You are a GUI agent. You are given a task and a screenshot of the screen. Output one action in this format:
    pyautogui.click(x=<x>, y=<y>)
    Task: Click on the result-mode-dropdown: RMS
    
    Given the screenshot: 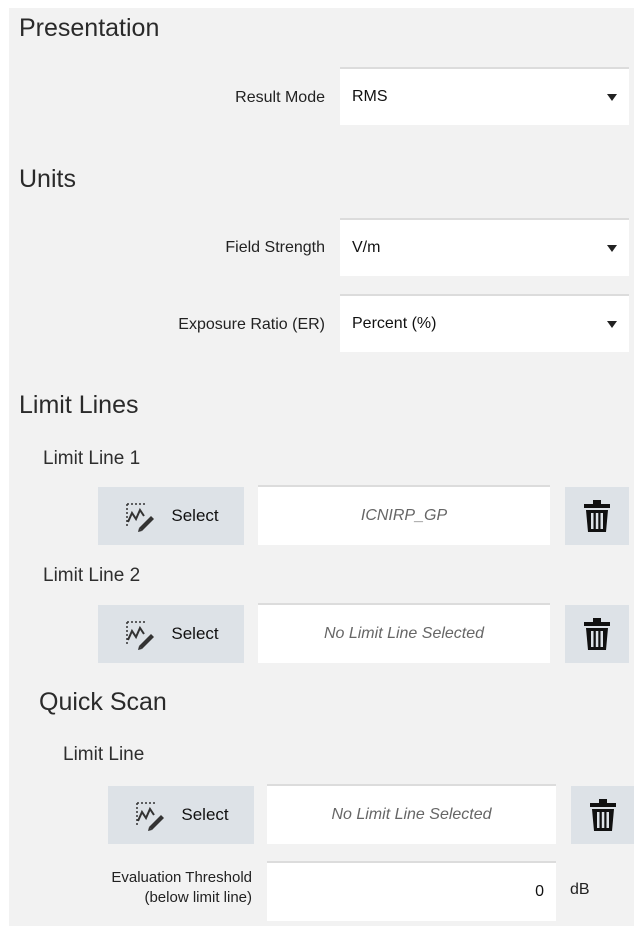 What is the action you would take?
    pyautogui.click(x=484, y=96)
    